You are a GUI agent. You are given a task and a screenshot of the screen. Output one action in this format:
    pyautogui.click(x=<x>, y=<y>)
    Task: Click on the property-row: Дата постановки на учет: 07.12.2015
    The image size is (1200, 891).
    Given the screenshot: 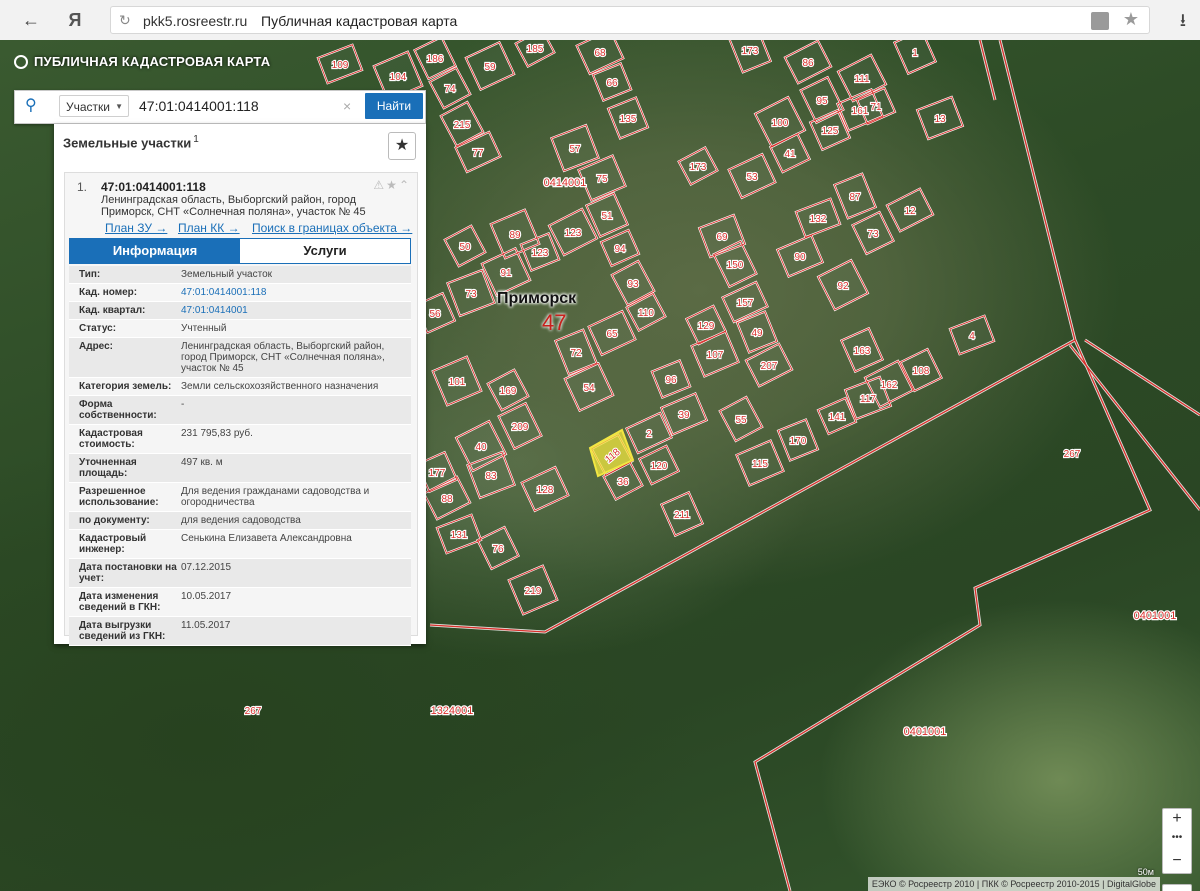 What is the action you would take?
    pyautogui.click(x=240, y=573)
    